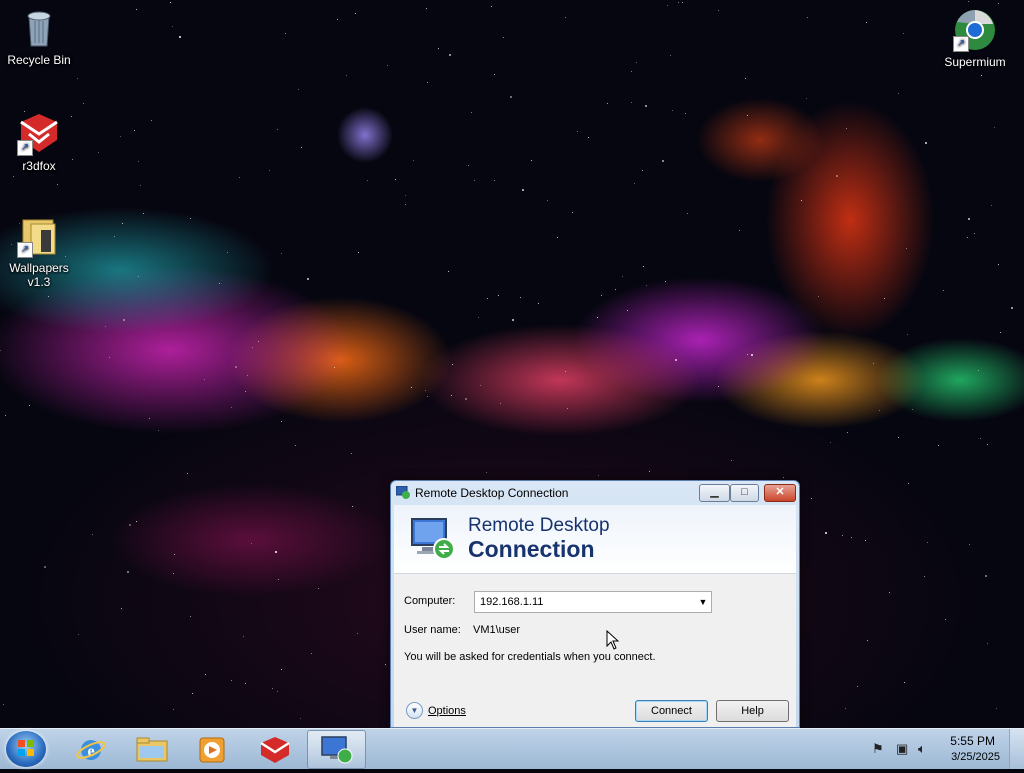 This screenshot has height=773, width=1024. I want to click on volume-icon: 🔈︎, so click(922, 749).